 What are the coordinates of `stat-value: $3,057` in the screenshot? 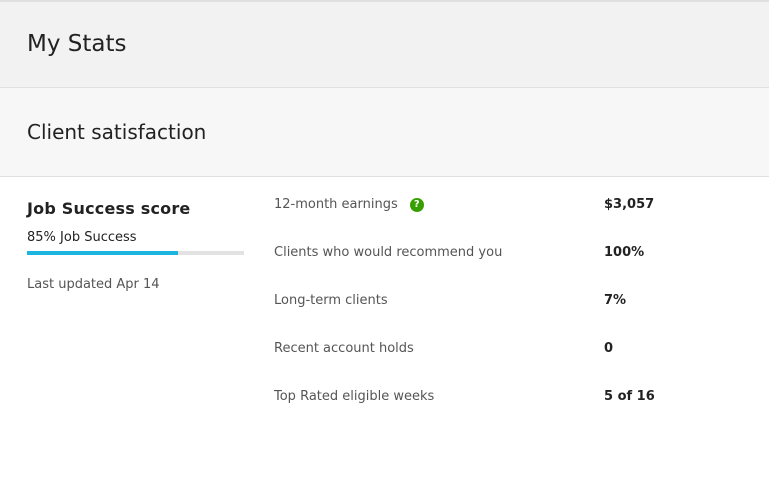 It's located at (629, 204).